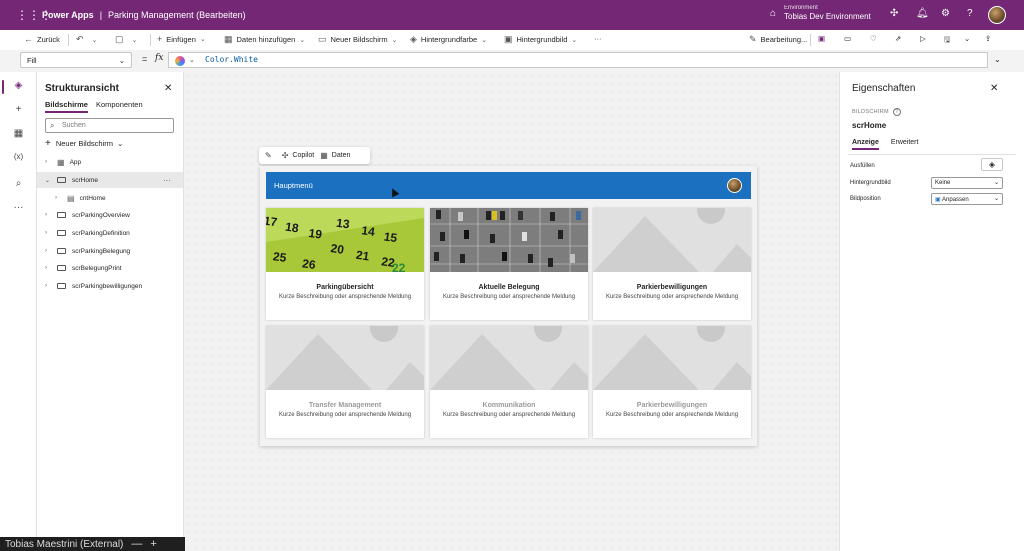 This screenshot has height=551, width=1024. I want to click on new-screen-button: ▭ Neuer Bildschirm ⌄, so click(358, 39).